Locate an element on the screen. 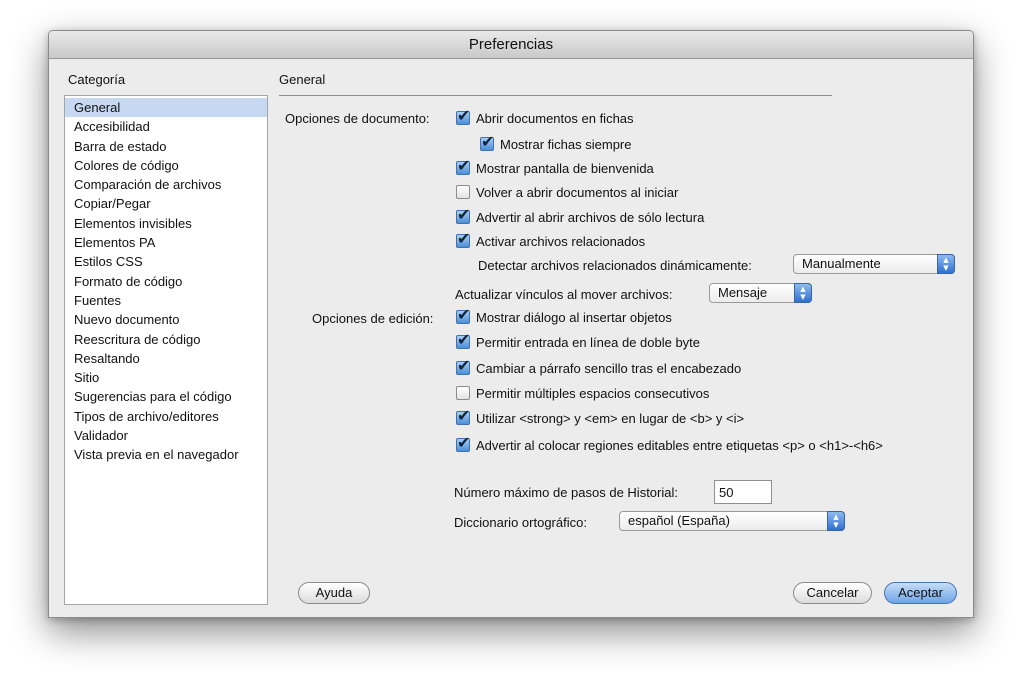 The height and width of the screenshot is (682, 1020). double-byte-checkbox is located at coordinates (463, 339).